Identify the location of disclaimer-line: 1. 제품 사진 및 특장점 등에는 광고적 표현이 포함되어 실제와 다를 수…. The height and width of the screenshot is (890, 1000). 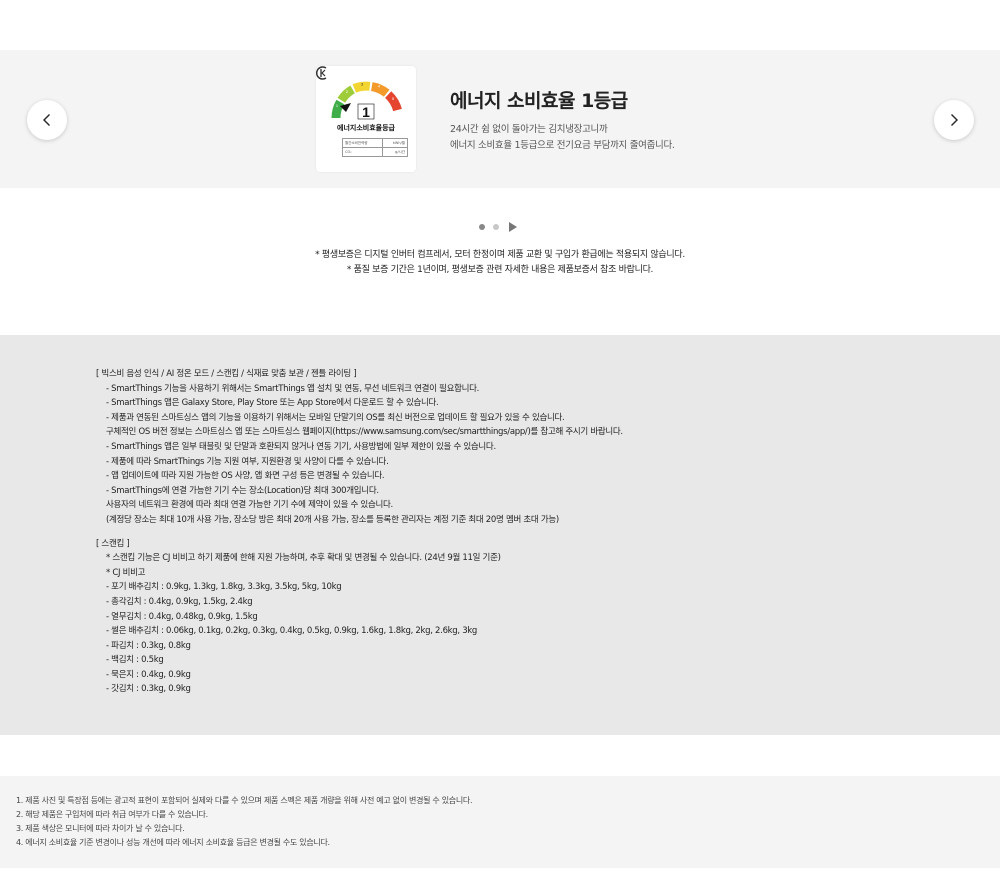
(244, 800).